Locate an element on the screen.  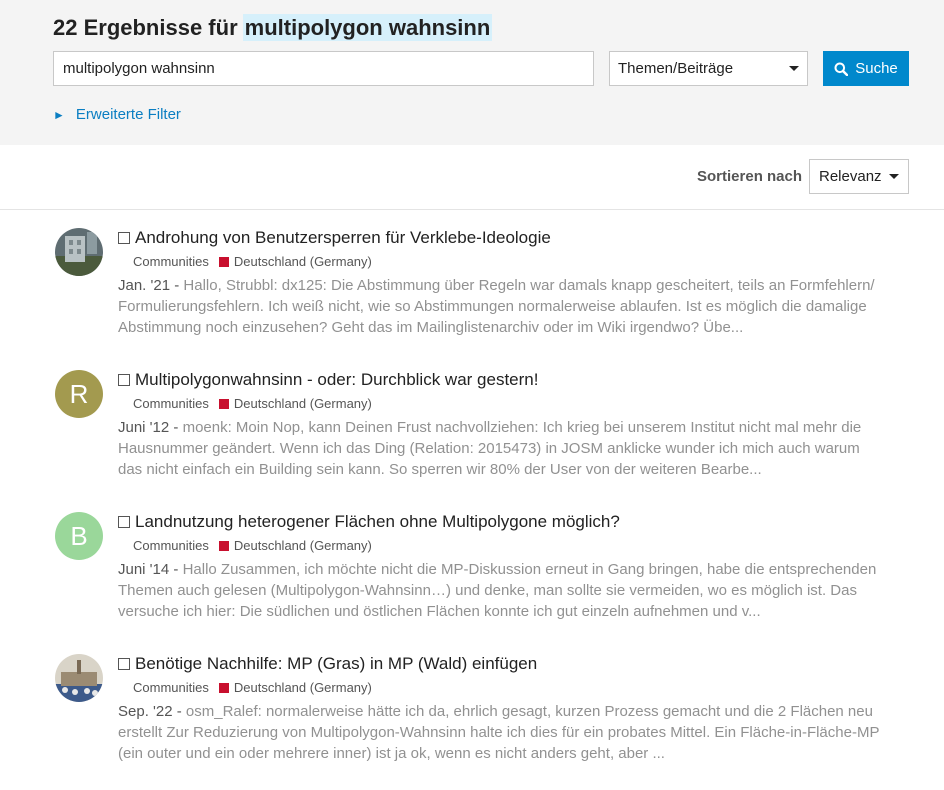
avatar-letter: R is located at coordinates (79, 393).